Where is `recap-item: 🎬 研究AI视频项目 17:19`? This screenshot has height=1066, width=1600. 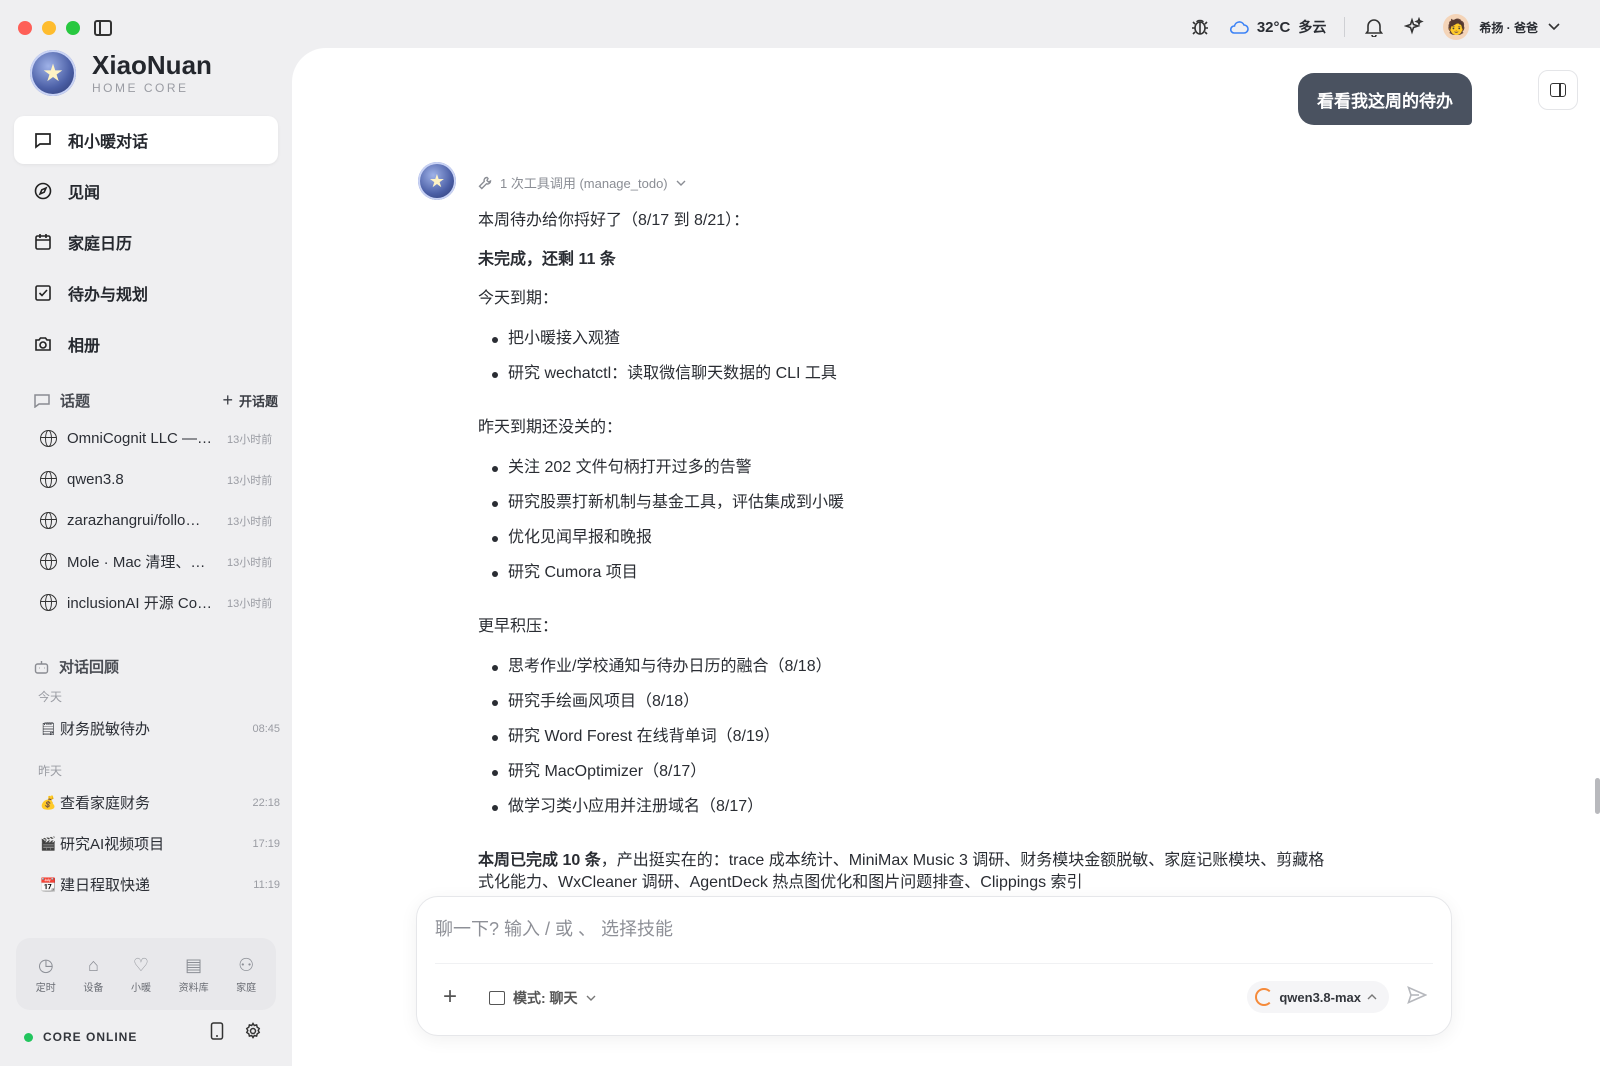
recap-item: 🎬 研究AI视频项目 17:19 is located at coordinates (160, 843).